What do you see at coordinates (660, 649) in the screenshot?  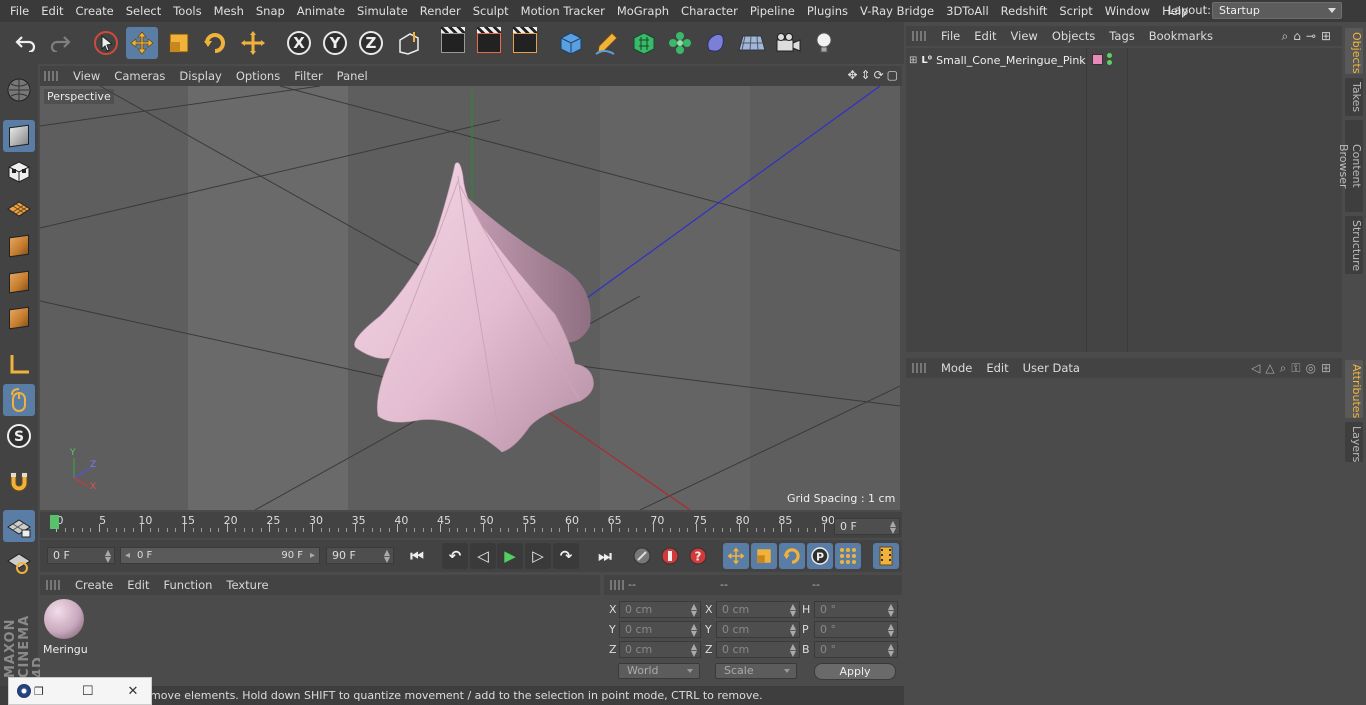 I see `pos-z-field: 0 cm ▲ ▼` at bounding box center [660, 649].